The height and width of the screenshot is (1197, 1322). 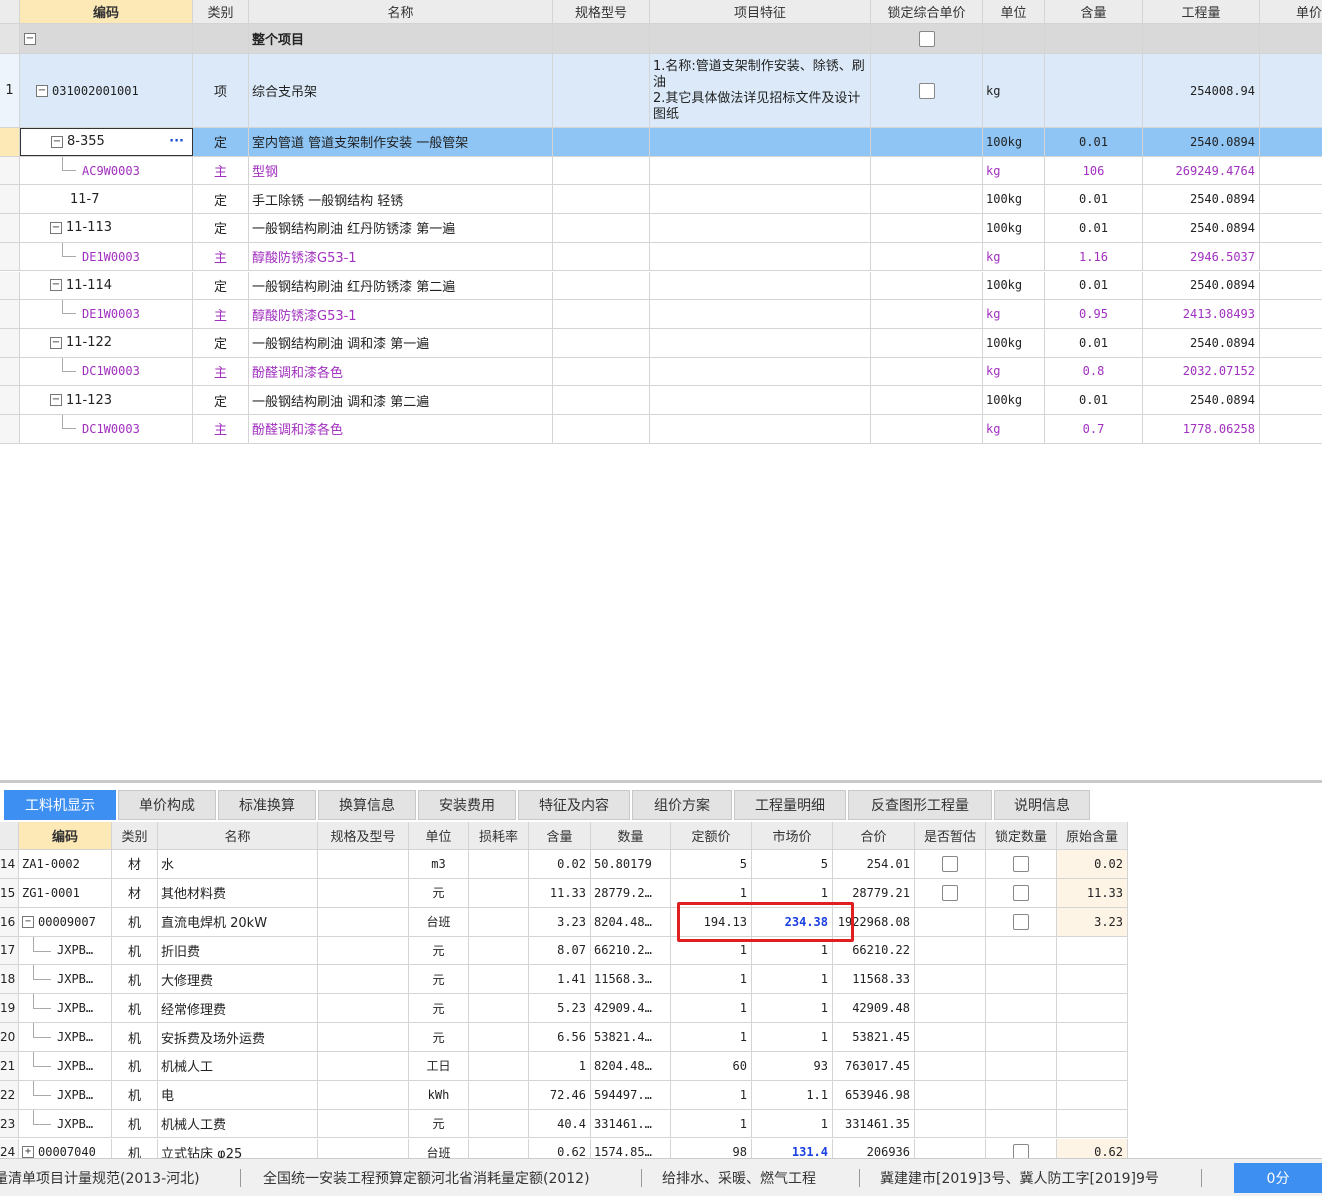 What do you see at coordinates (560, 921) in the screenshot?
I see `res-content: 3.23` at bounding box center [560, 921].